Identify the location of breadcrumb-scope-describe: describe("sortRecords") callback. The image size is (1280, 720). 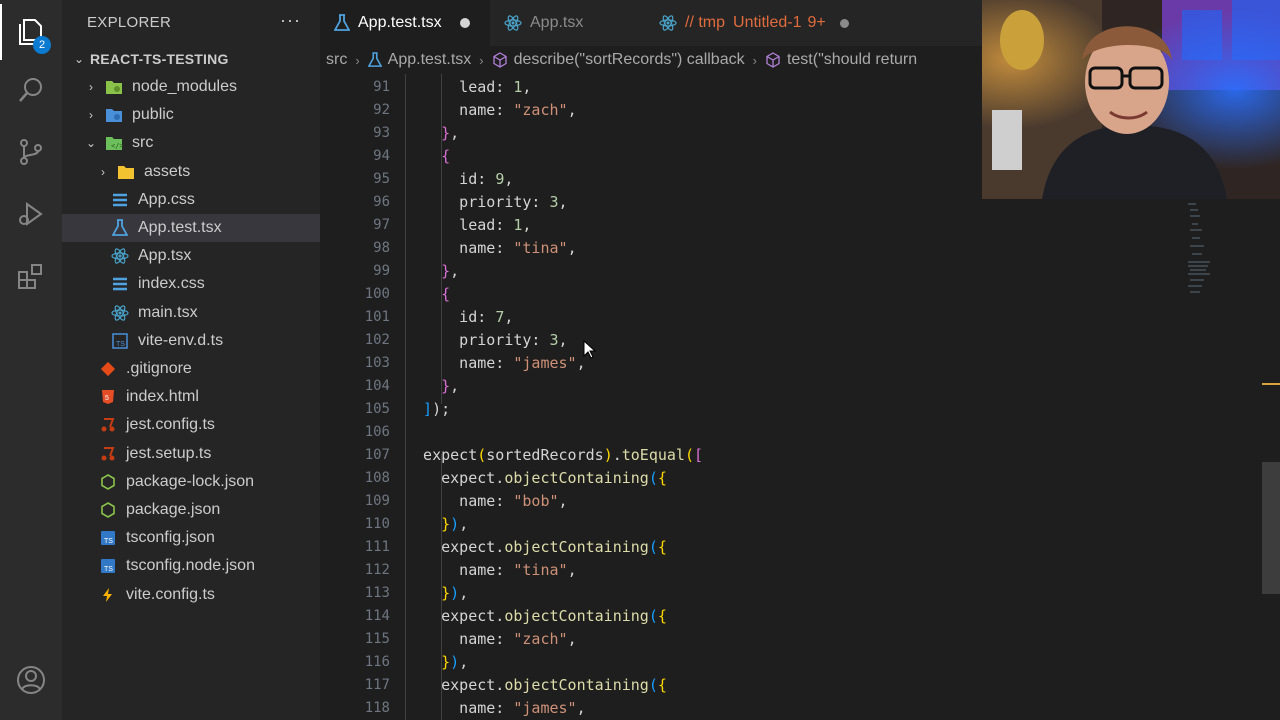
(629, 60).